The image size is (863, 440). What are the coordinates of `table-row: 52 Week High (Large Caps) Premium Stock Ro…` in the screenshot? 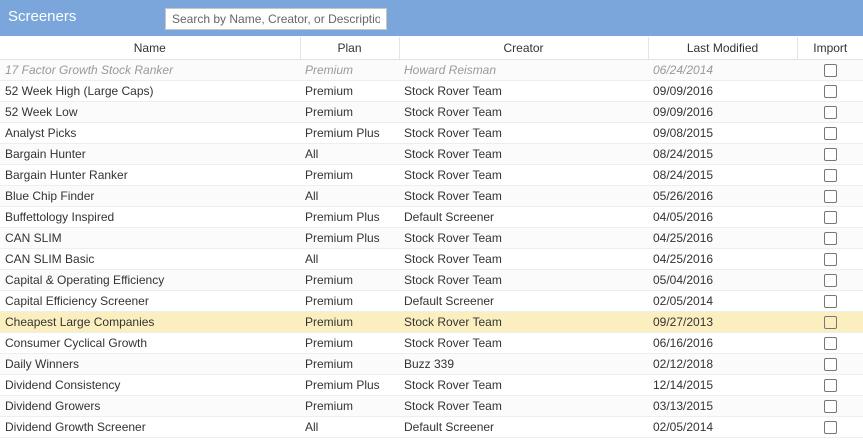 It's located at (431, 91).